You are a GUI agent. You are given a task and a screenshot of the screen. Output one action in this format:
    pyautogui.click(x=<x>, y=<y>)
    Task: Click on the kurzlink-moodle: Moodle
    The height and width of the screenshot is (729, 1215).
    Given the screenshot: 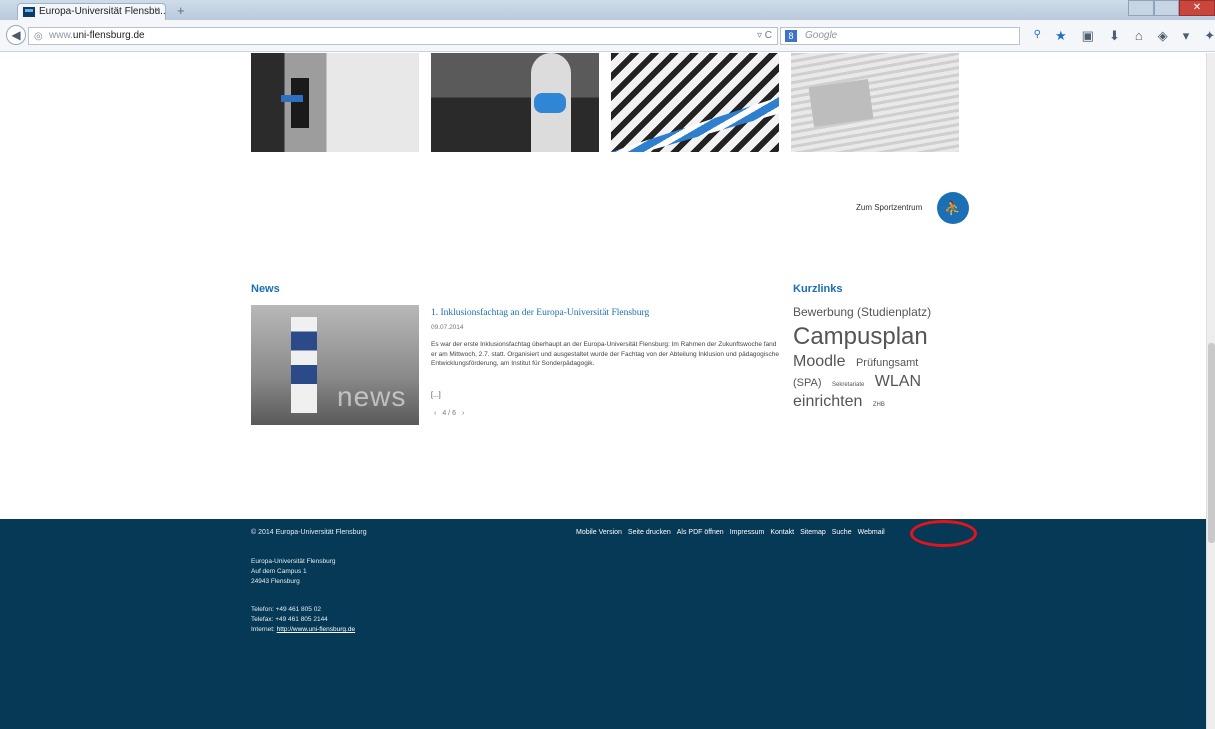 What is the action you would take?
    pyautogui.click(x=819, y=362)
    